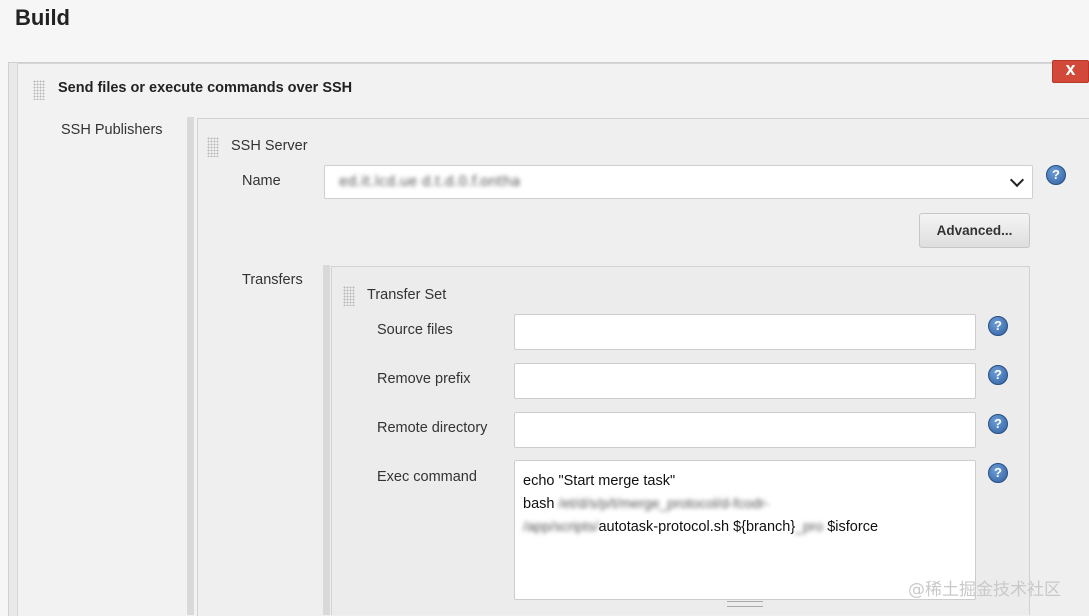  Describe the element at coordinates (432, 428) in the screenshot. I see `remote-directory-label: Remote directory` at that location.